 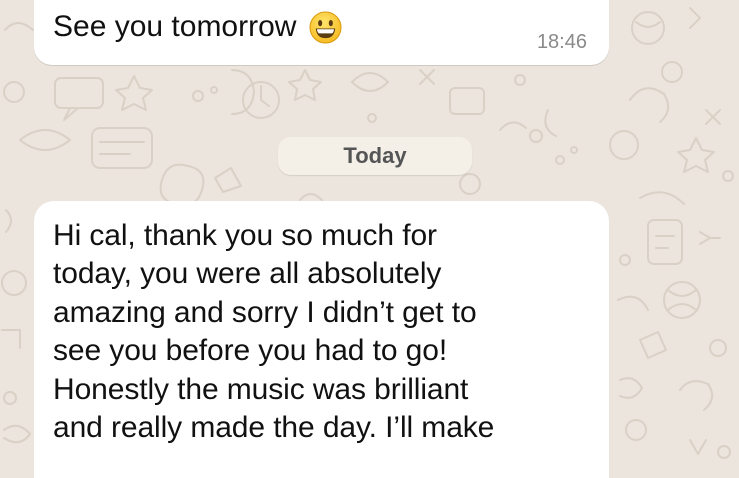 I want to click on previous-message-text: See you tomorrow, so click(x=175, y=26).